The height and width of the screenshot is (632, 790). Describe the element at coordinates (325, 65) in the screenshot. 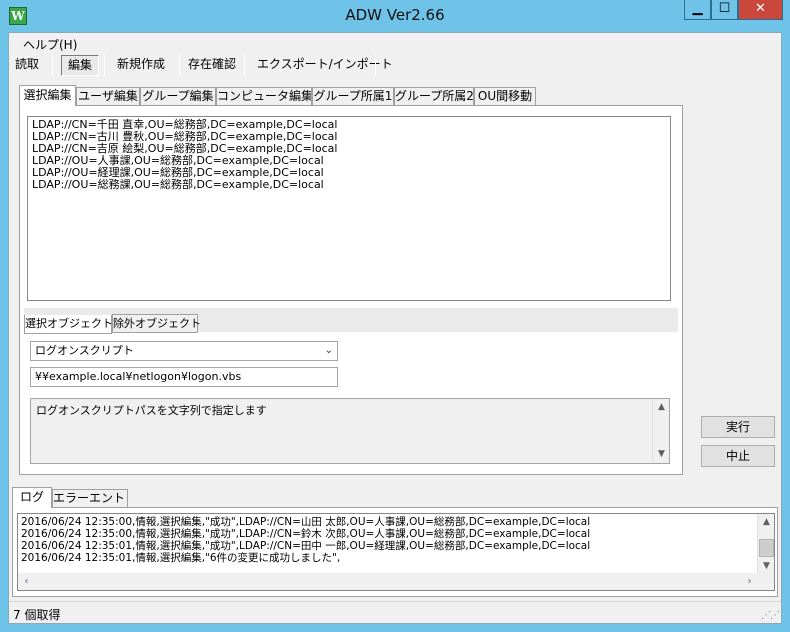

I see `export-import-button: エクスポート/インポート` at that location.